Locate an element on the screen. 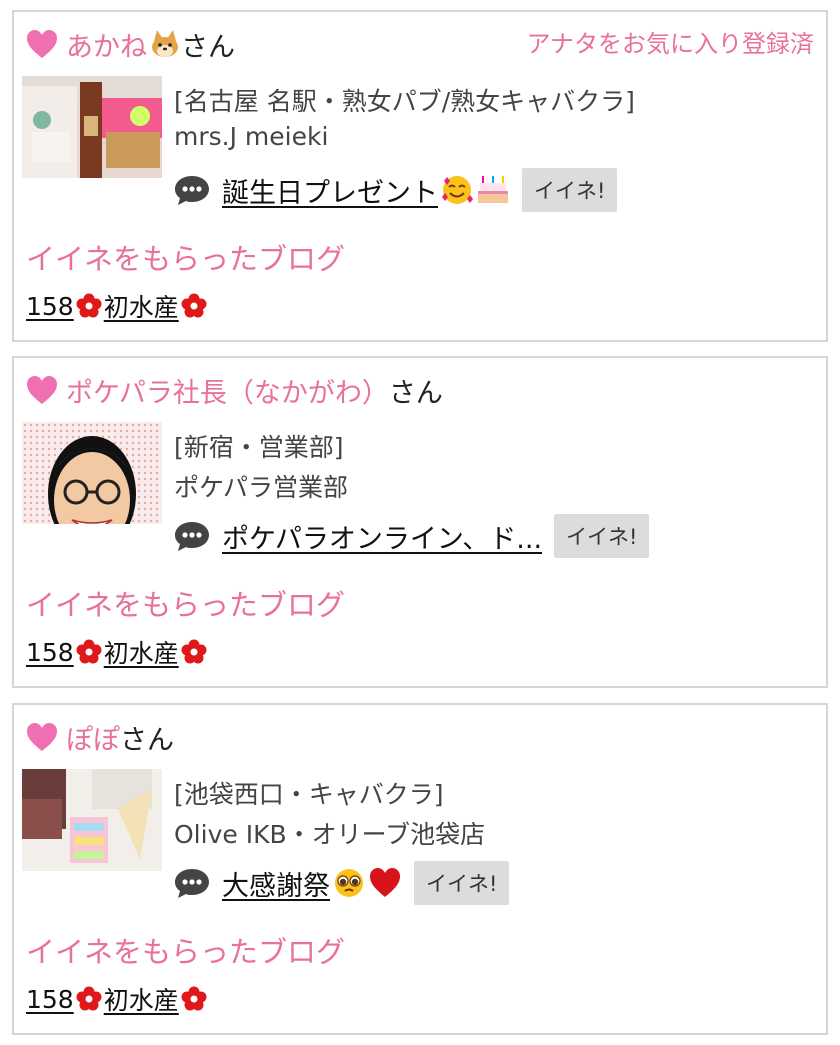 The height and width of the screenshot is (1045, 840). shop-name-link: Olive IKB・オリーブ池袋店 is located at coordinates (329, 833).